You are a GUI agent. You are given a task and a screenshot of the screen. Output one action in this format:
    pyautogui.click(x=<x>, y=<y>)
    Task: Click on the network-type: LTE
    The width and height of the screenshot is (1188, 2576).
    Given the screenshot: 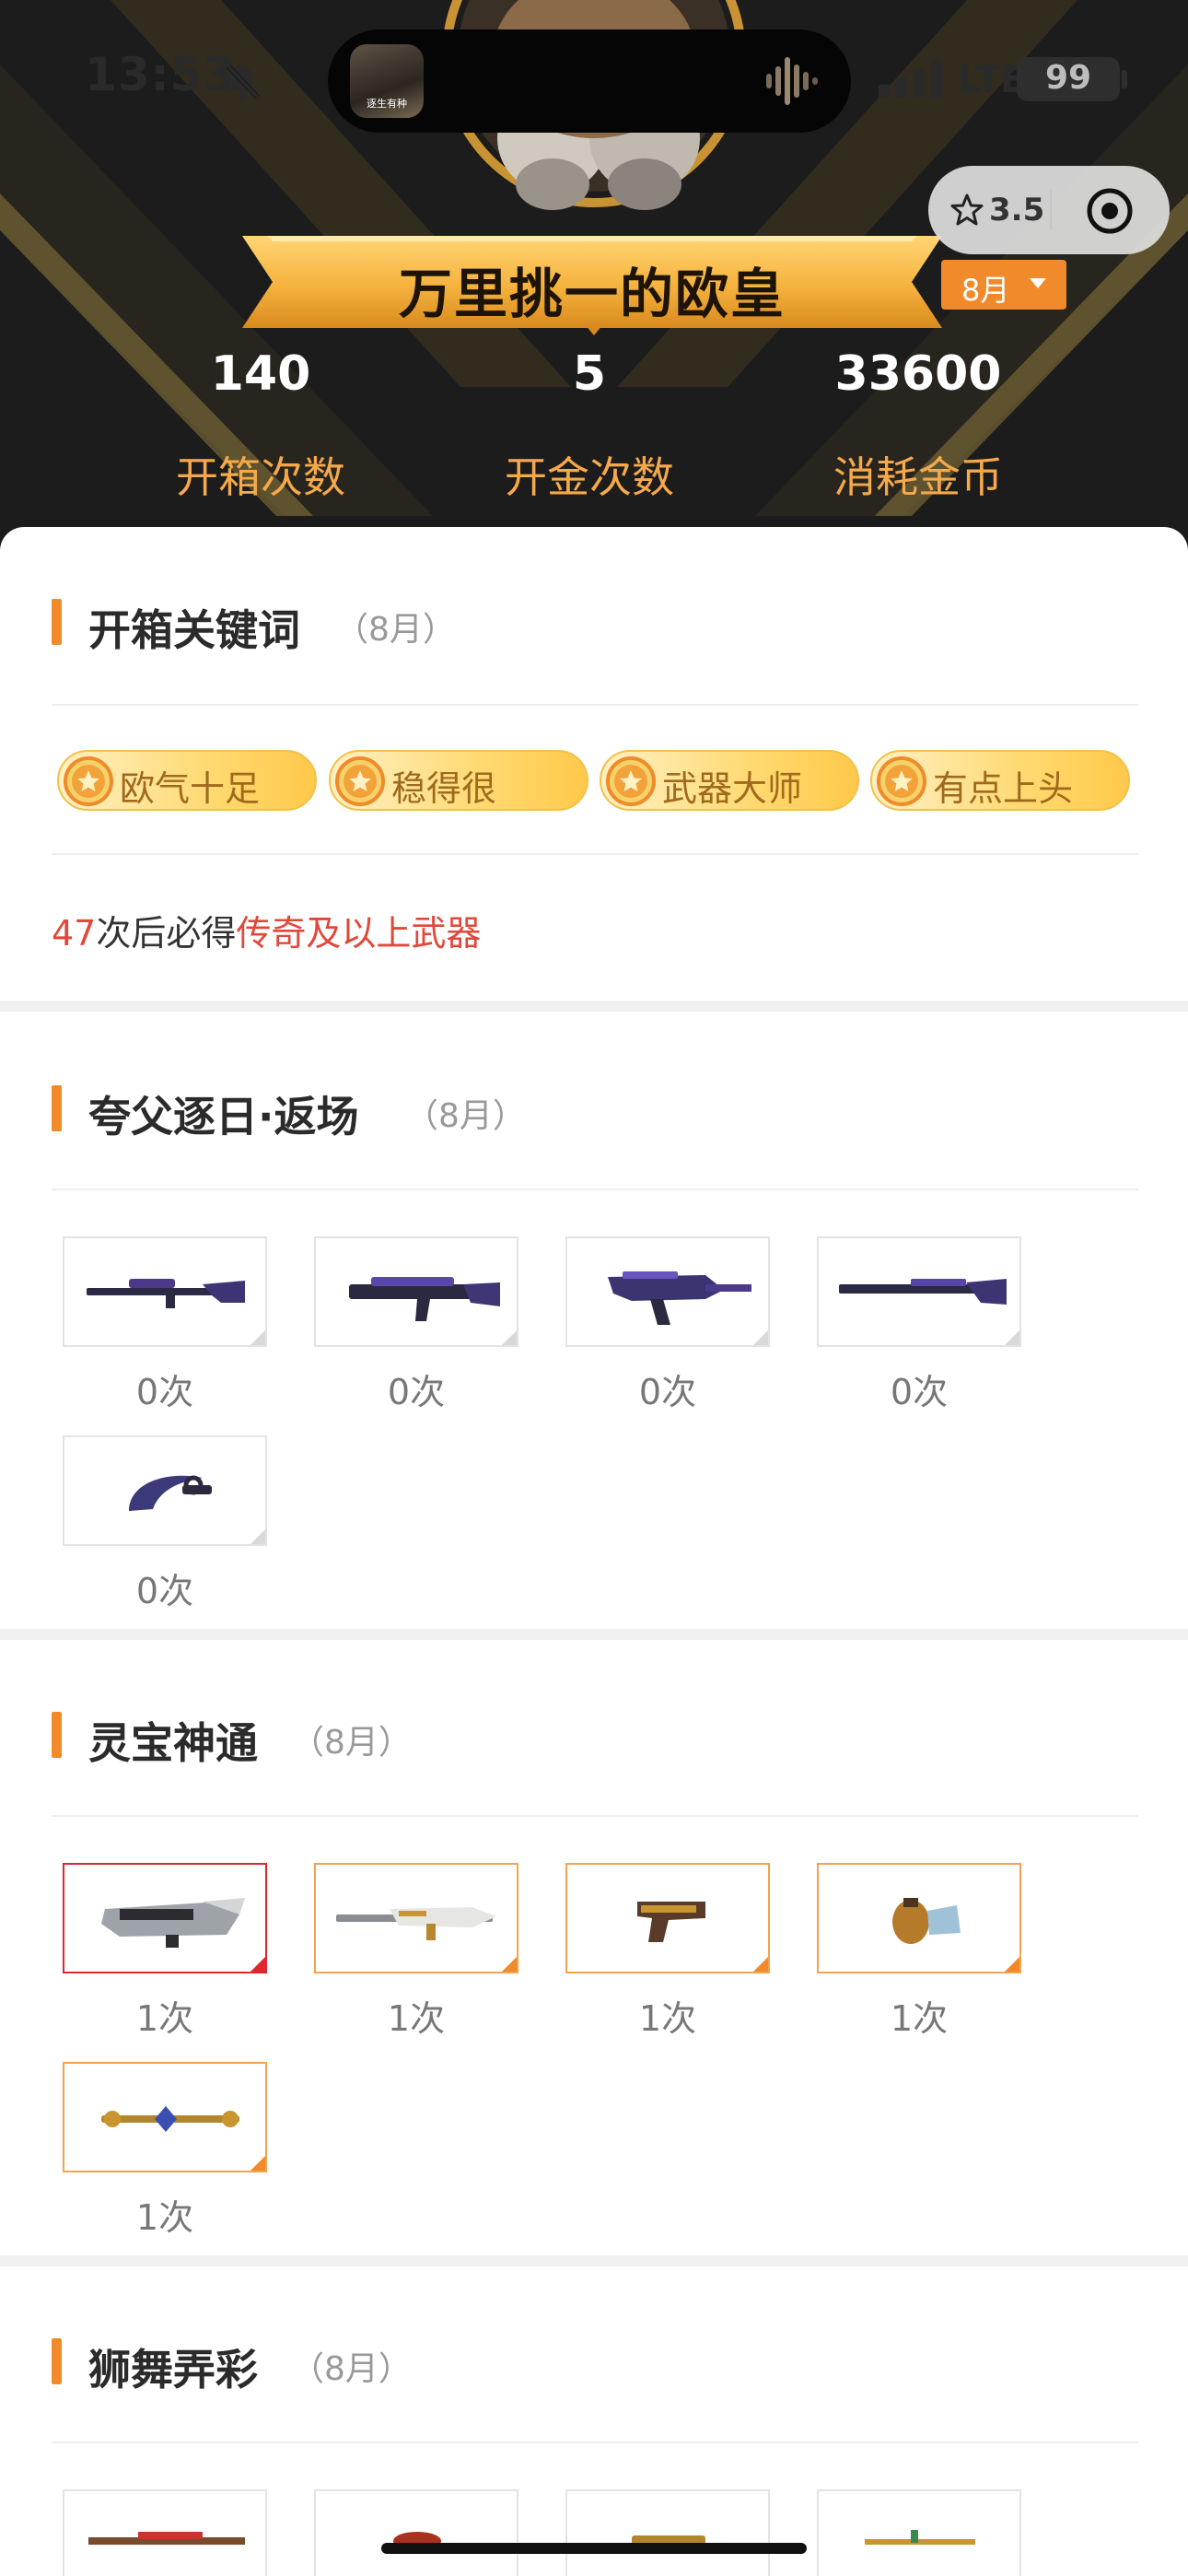 What is the action you would take?
    pyautogui.click(x=992, y=80)
    